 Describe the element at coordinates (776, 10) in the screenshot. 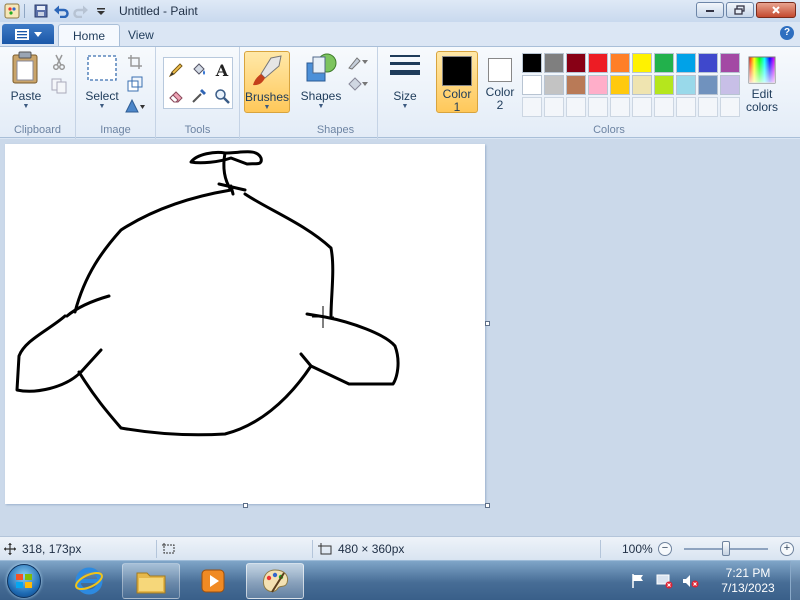

I see `close-button` at that location.